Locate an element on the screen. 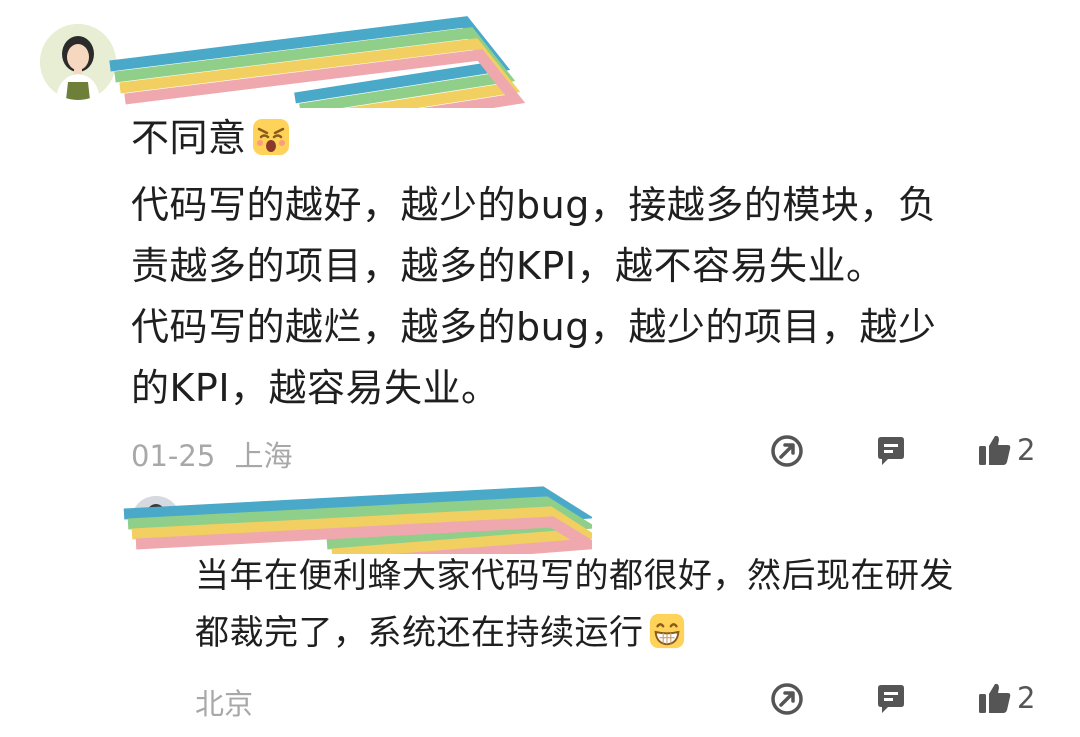  comment-body: 当年在便利蜂大家代码写的都很好，然后现在研发 都裁完了，系统还在持续运行 is located at coordinates (615, 608).